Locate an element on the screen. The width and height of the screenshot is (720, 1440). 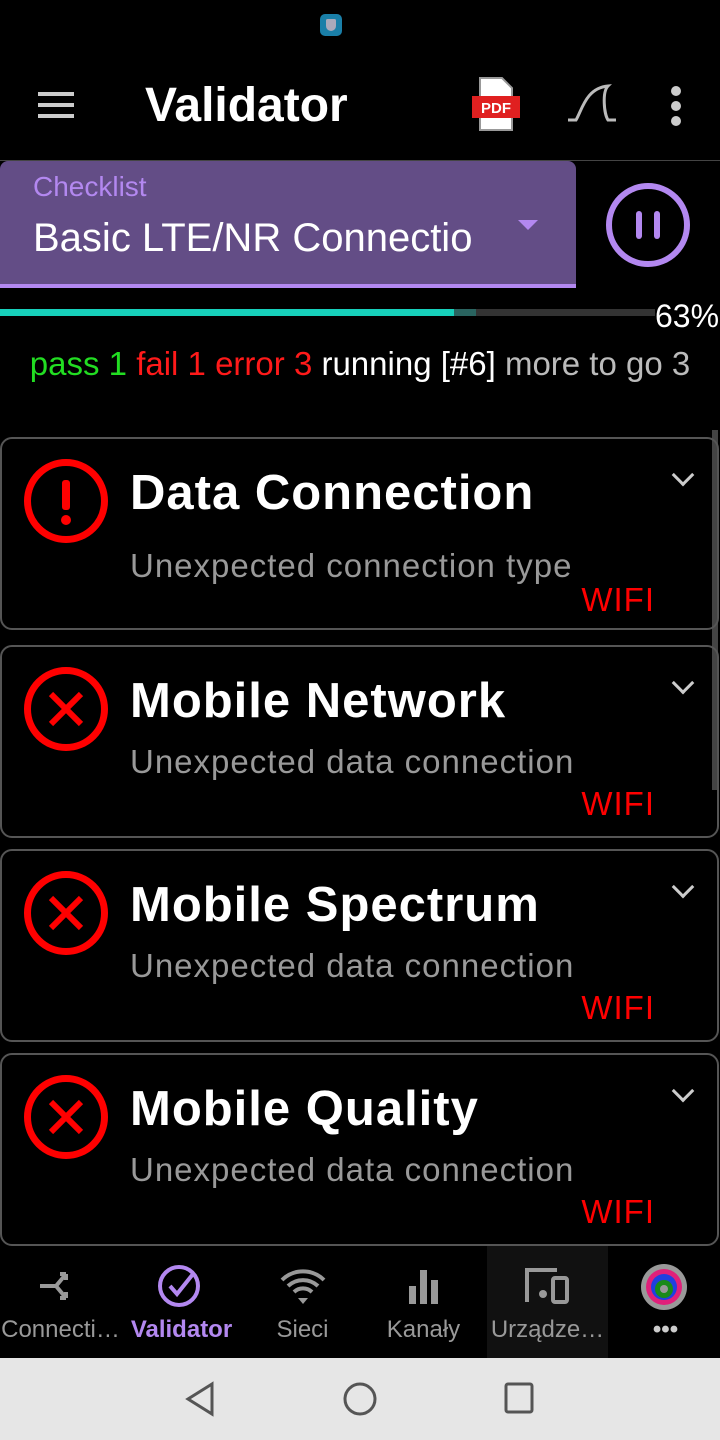
pass-label: pass is located at coordinates (64, 363).